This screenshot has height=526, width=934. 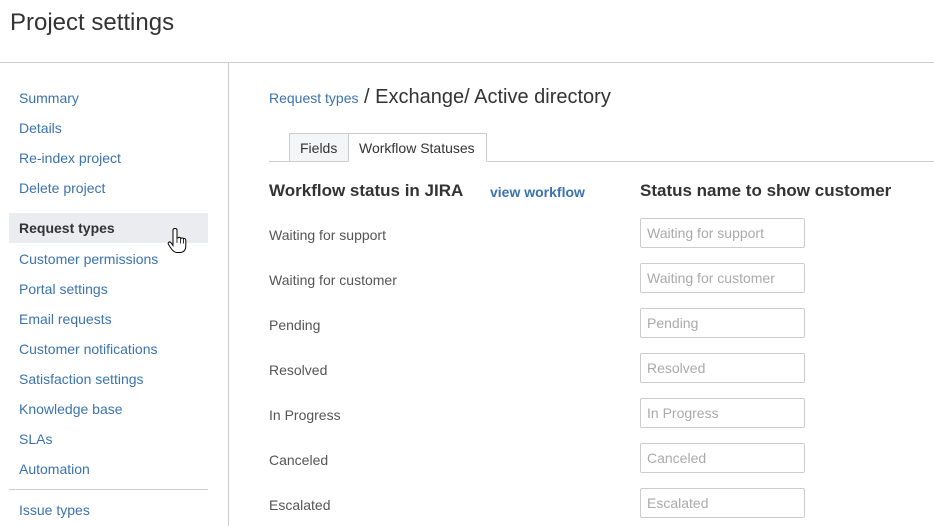 What do you see at coordinates (314, 98) in the screenshot?
I see `breadcrumb-request-types-link: Request types` at bounding box center [314, 98].